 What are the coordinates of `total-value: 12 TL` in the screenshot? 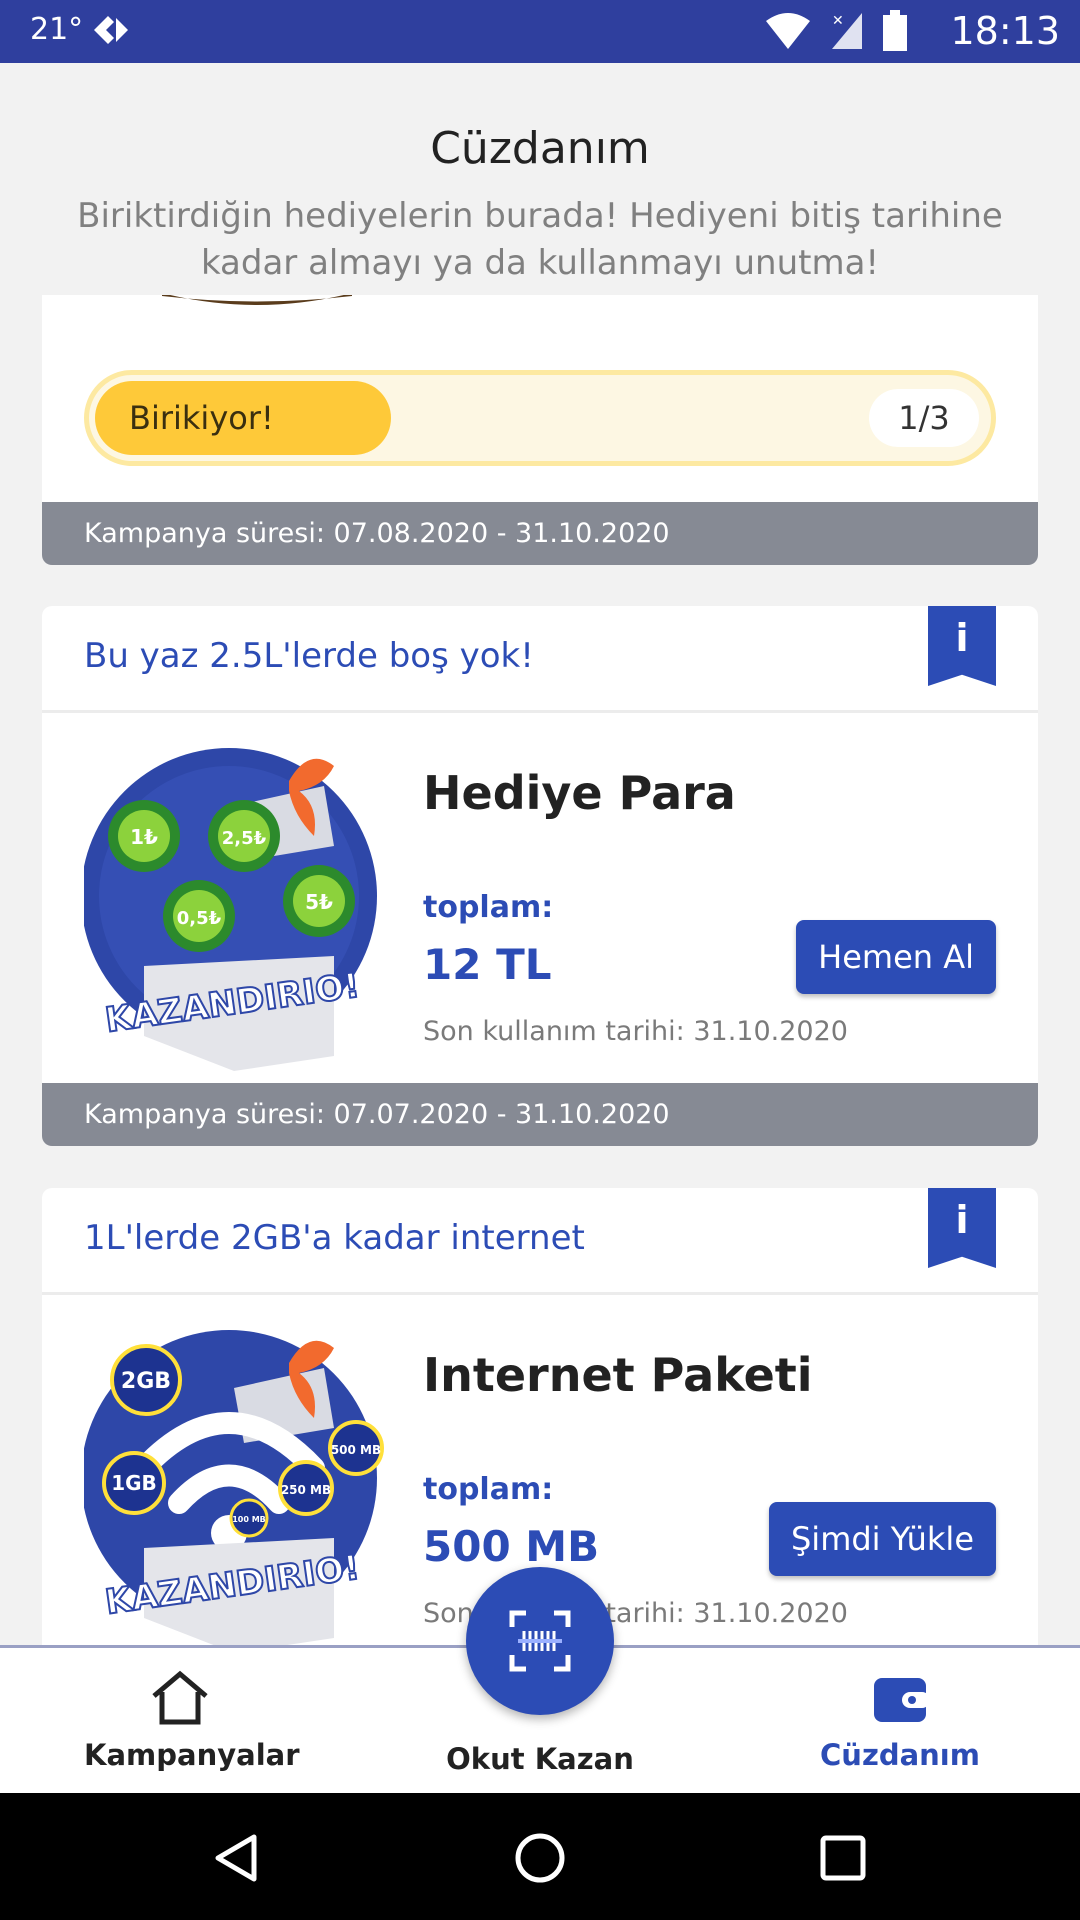 It's located at (487, 964).